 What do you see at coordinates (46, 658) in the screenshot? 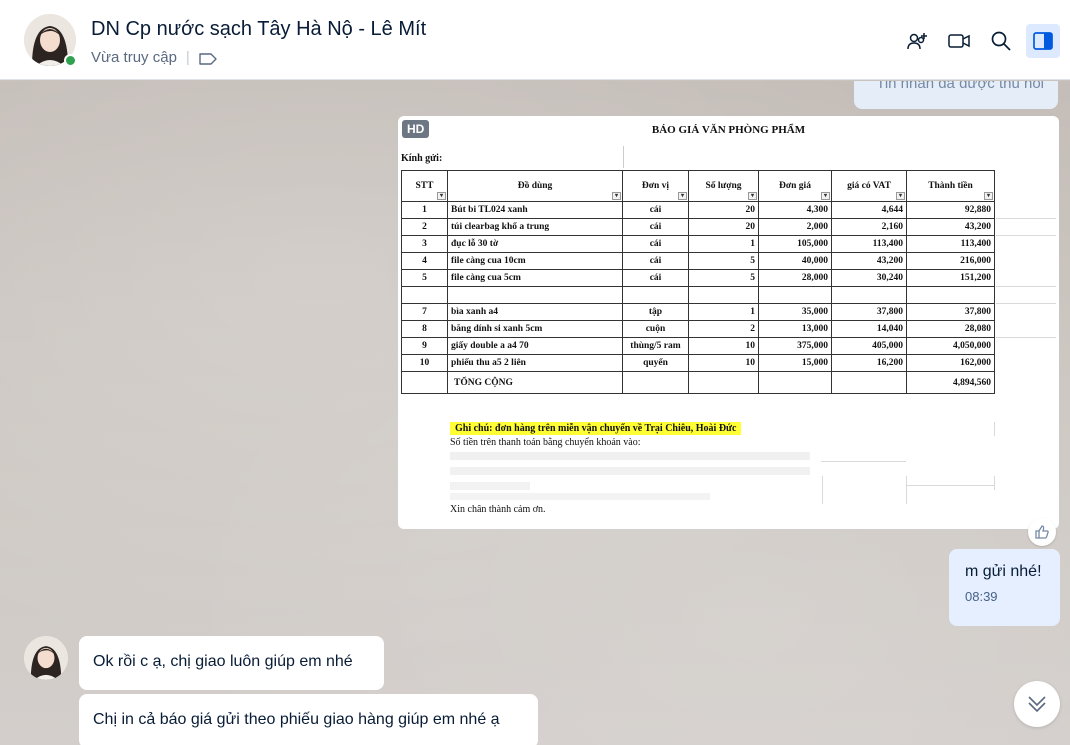
I see `sender-avatar` at bounding box center [46, 658].